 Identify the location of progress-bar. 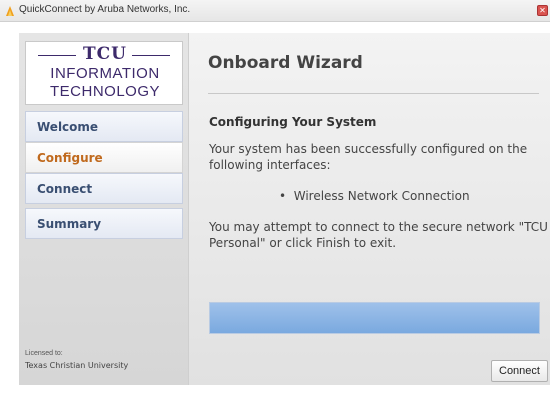
(374, 318).